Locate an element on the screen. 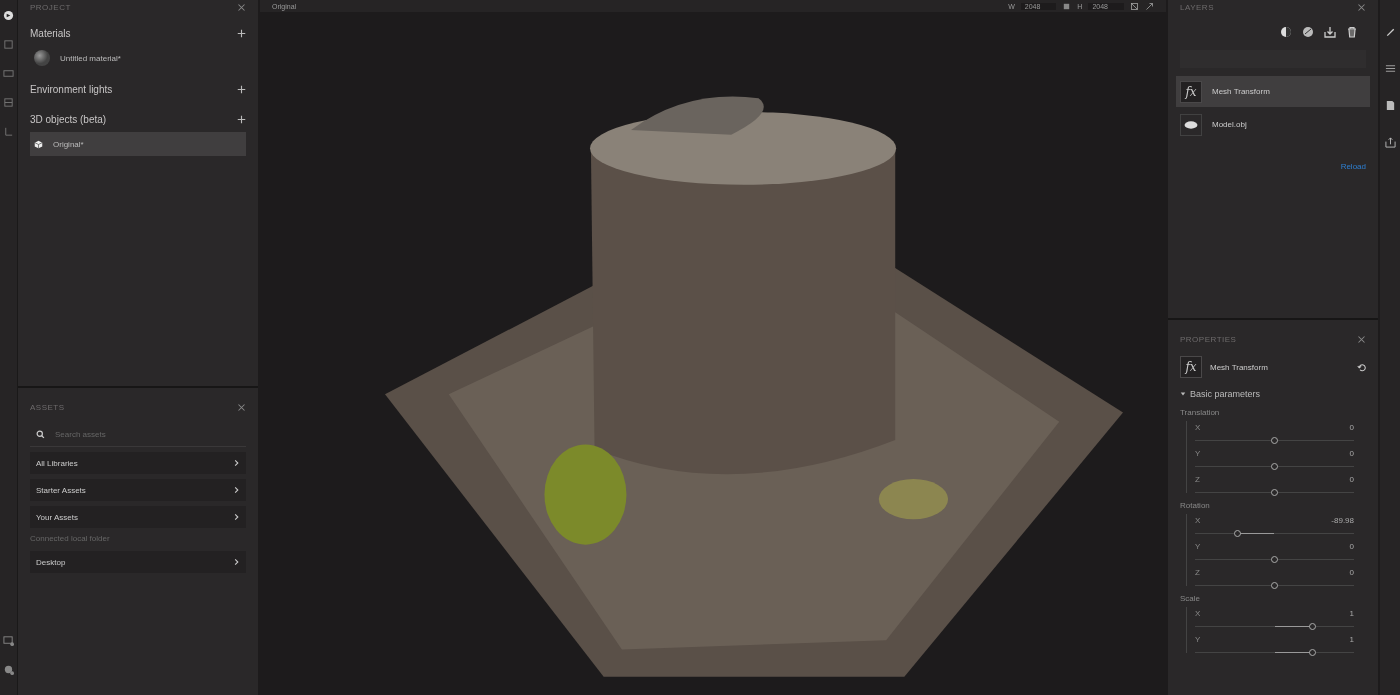  section-title: Materials is located at coordinates (50, 33).